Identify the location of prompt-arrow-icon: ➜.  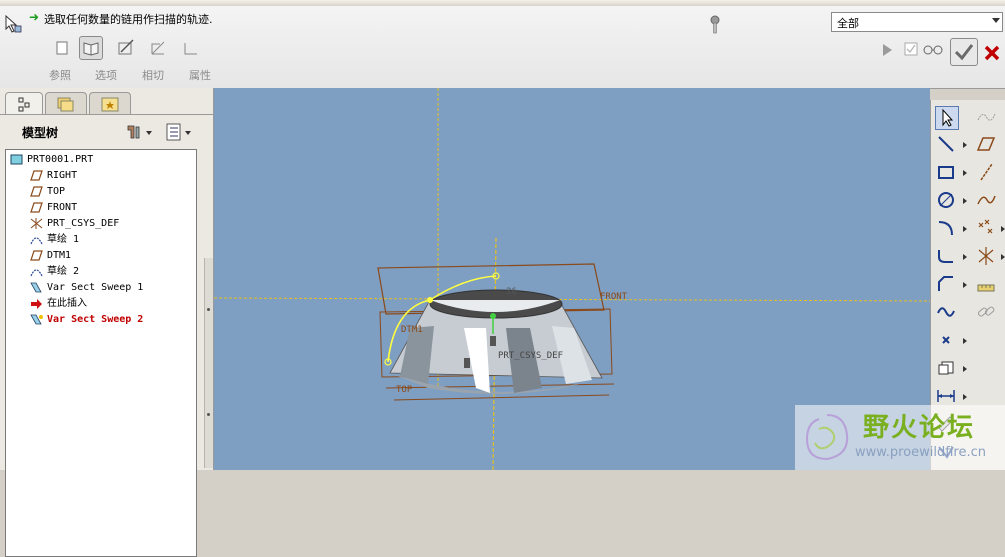
(34, 17).